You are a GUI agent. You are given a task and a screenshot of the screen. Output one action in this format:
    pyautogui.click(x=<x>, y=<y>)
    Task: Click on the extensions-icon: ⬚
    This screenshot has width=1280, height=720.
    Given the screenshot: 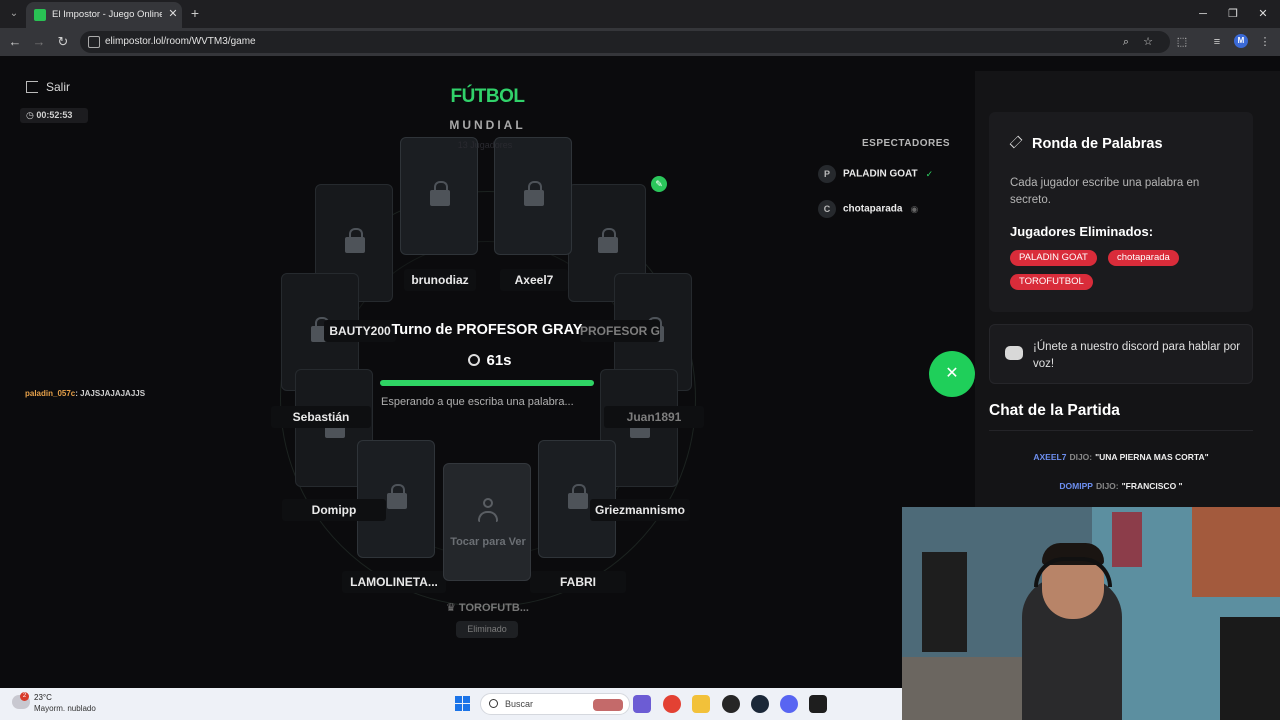 What is the action you would take?
    pyautogui.click(x=1182, y=42)
    